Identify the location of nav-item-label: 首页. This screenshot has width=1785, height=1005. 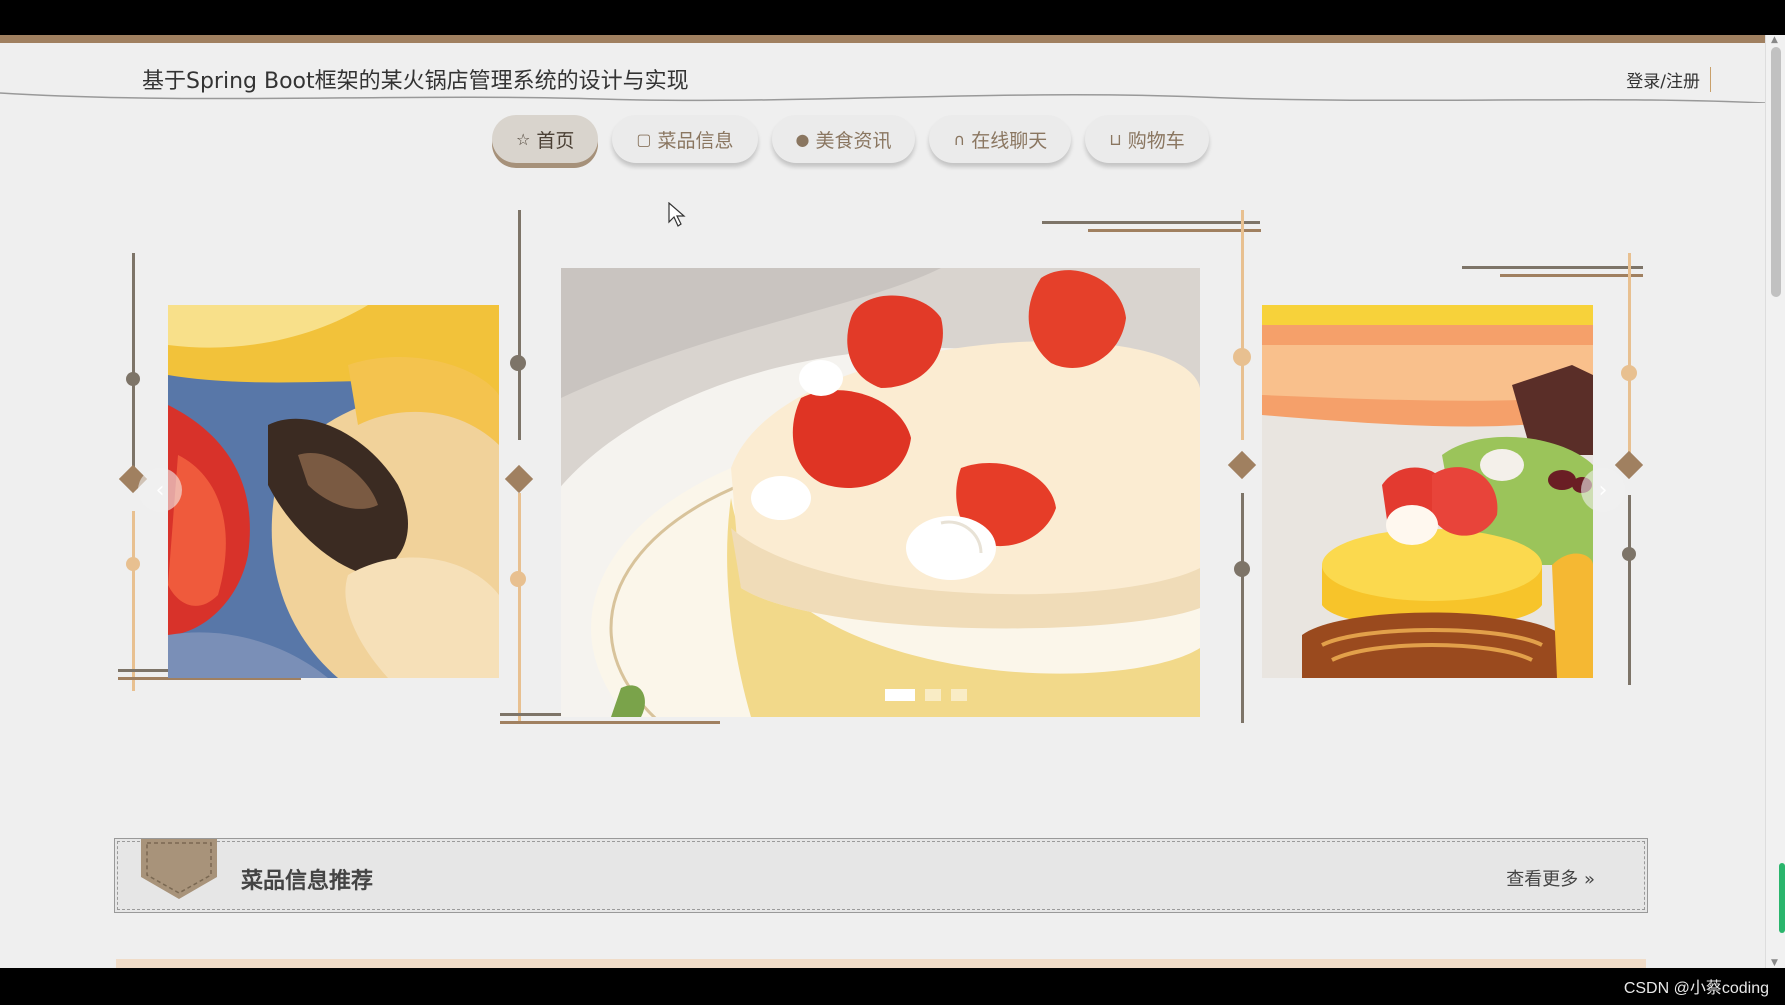
(555, 140).